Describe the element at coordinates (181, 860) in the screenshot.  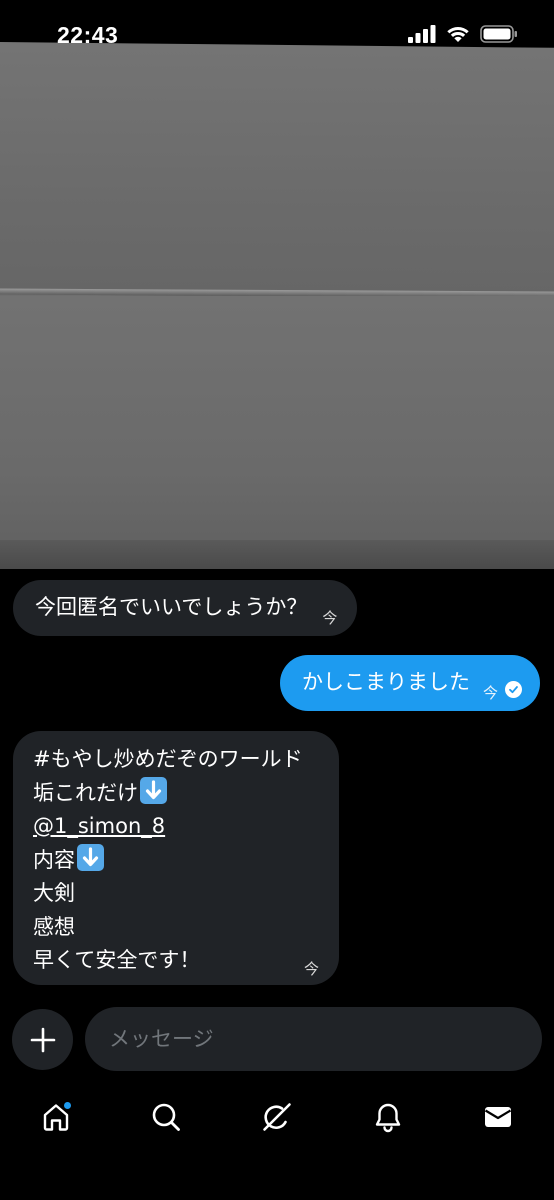
I see `message-line: 内容` at that location.